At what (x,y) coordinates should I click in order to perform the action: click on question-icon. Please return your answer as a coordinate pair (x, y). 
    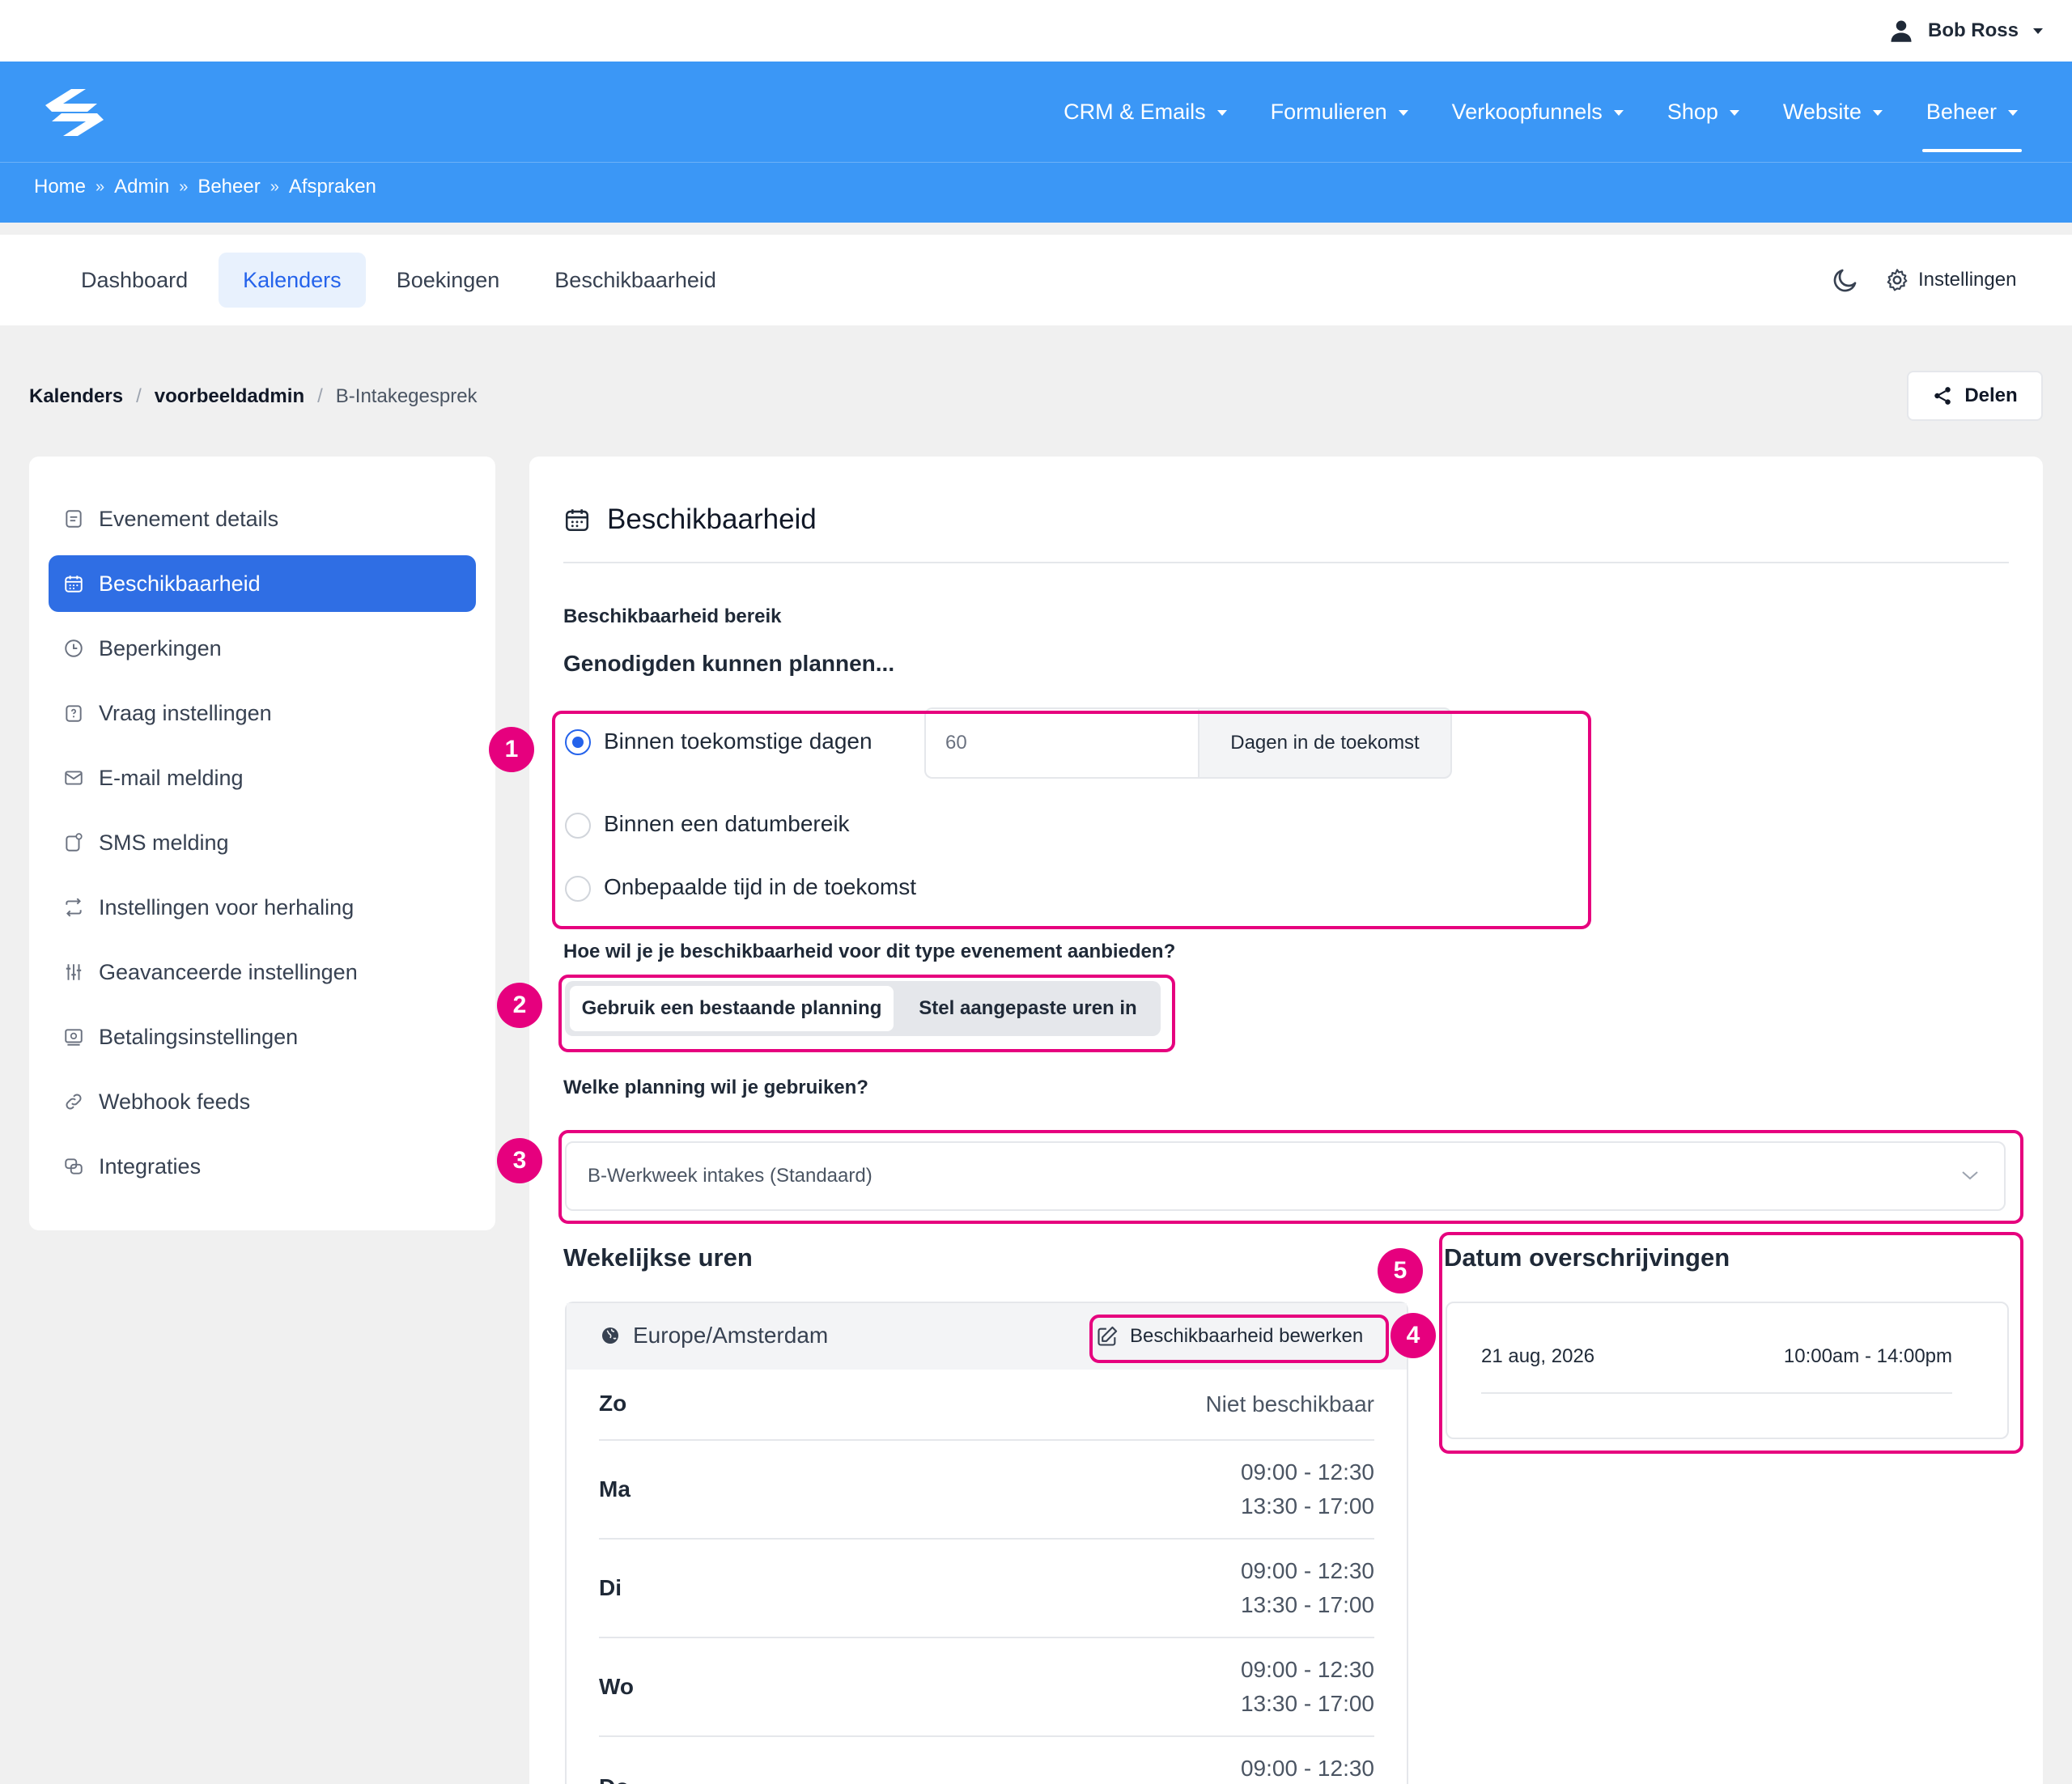
    Looking at the image, I should click on (74, 713).